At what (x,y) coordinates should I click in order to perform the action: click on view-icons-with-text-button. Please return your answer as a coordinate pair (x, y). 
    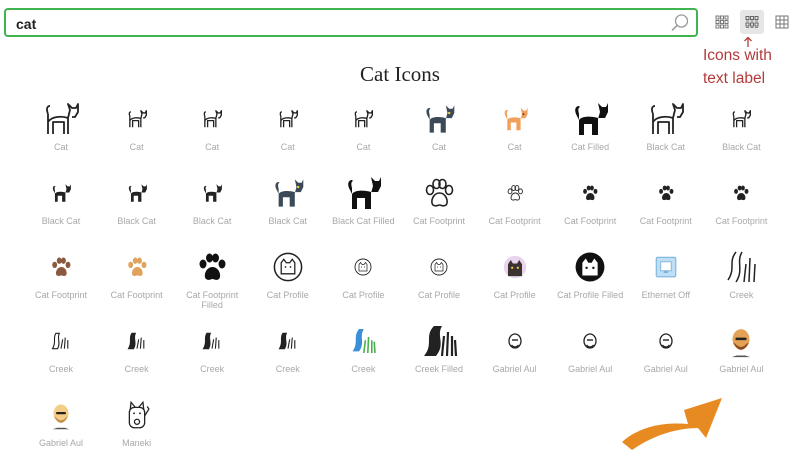
    Looking at the image, I should click on (752, 22).